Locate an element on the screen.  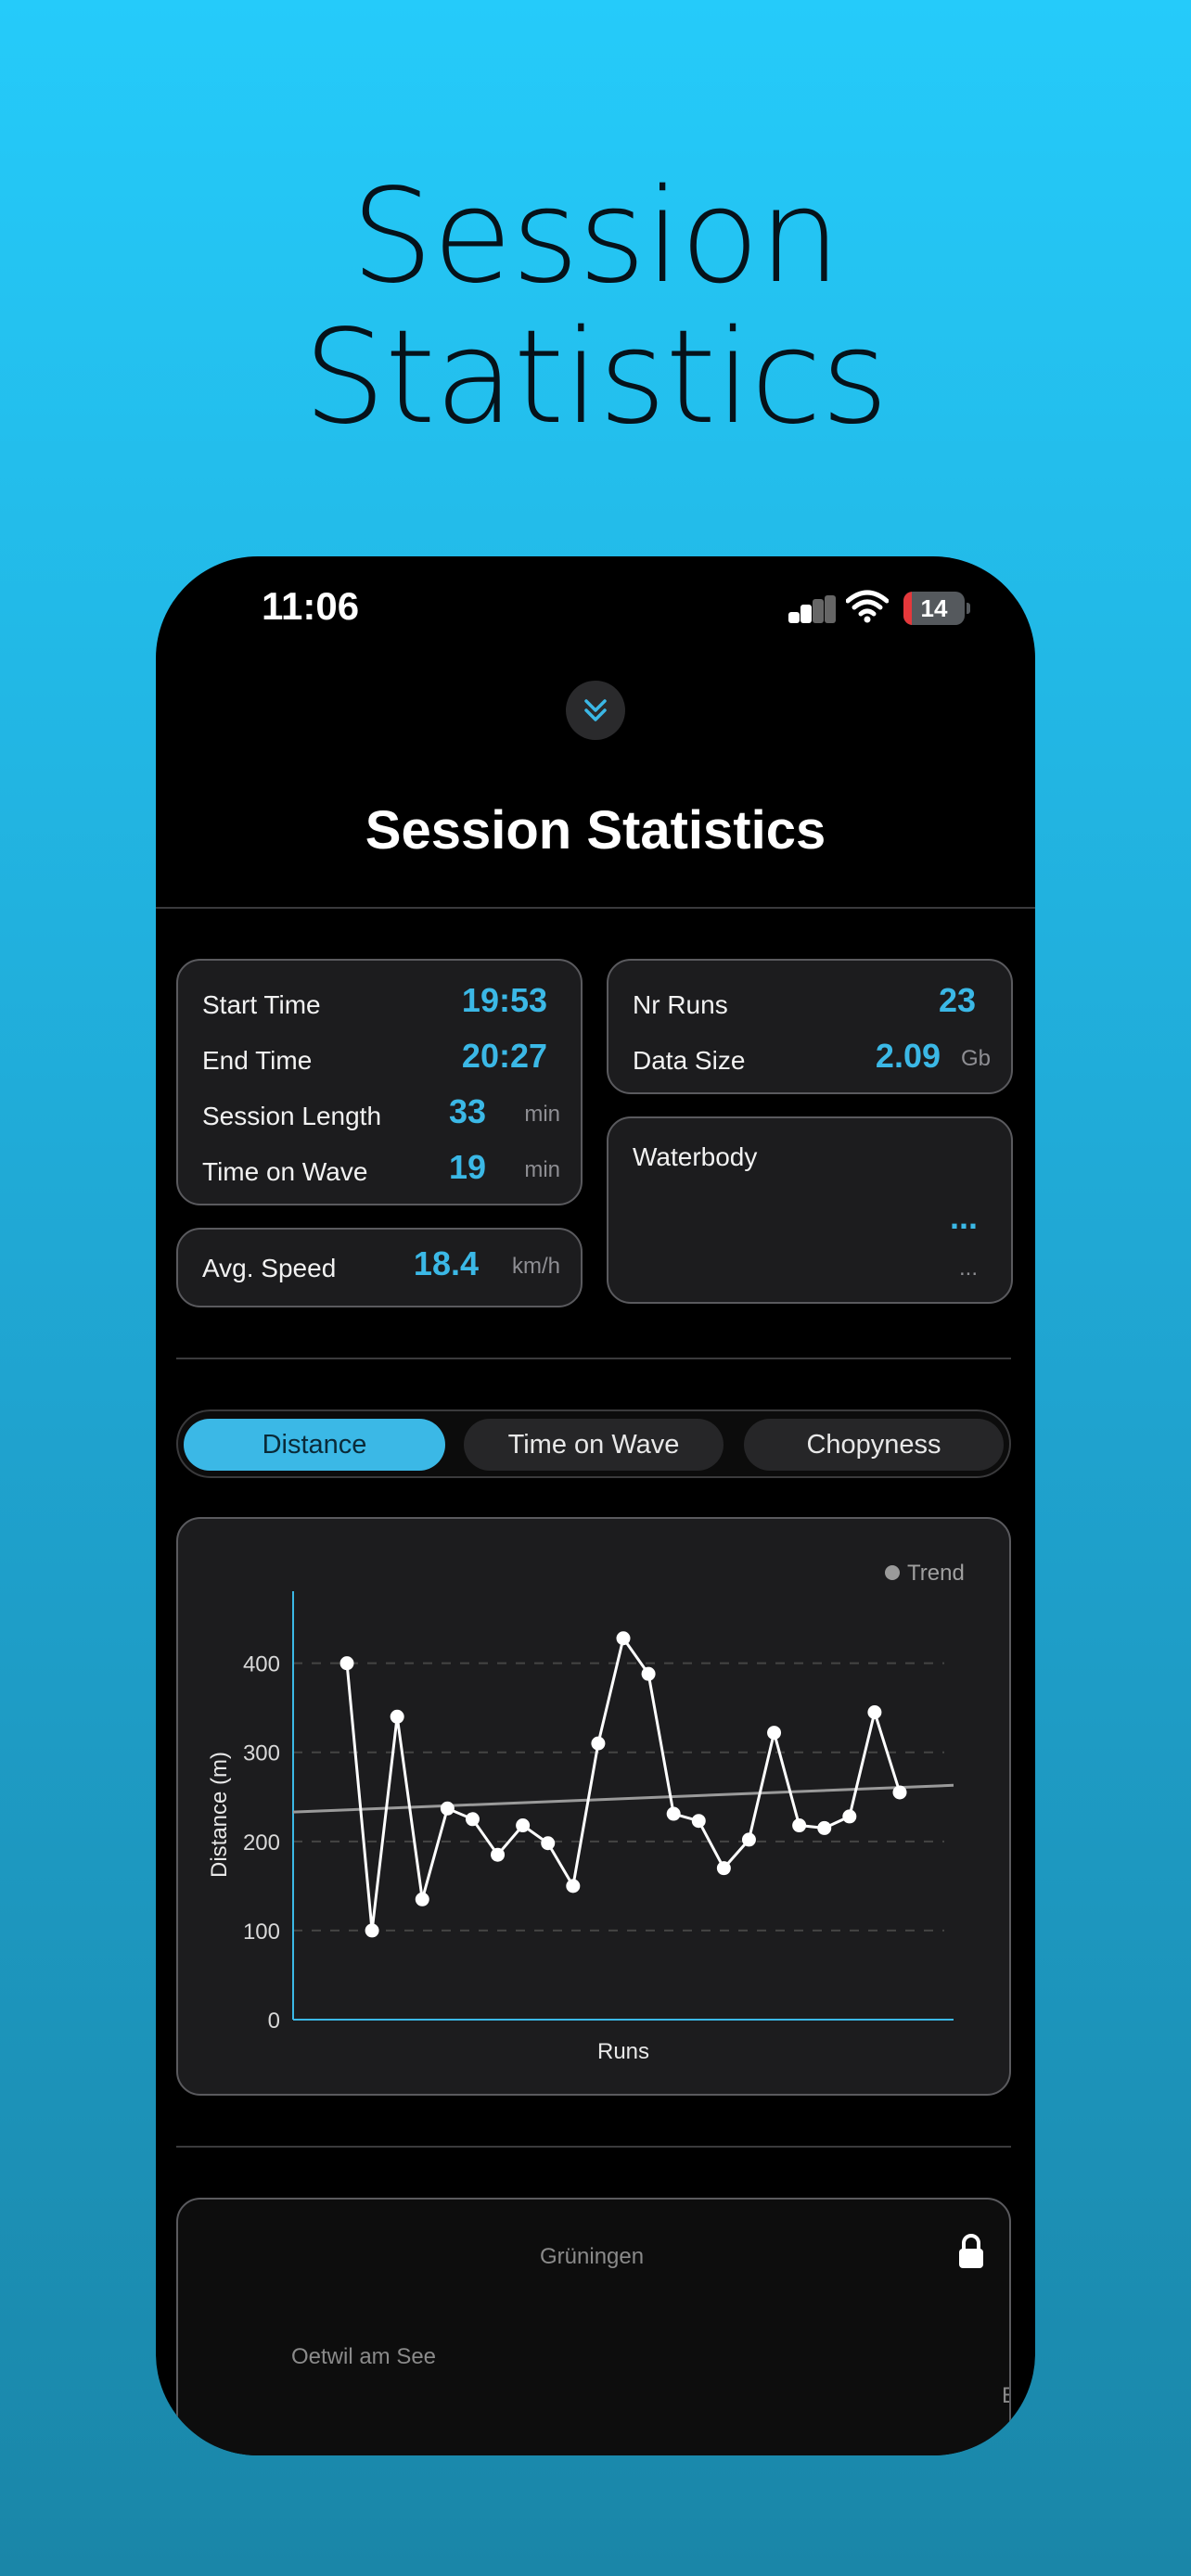
data-size-row: Data Size 2.09 Gb is located at coordinates (812, 1060).